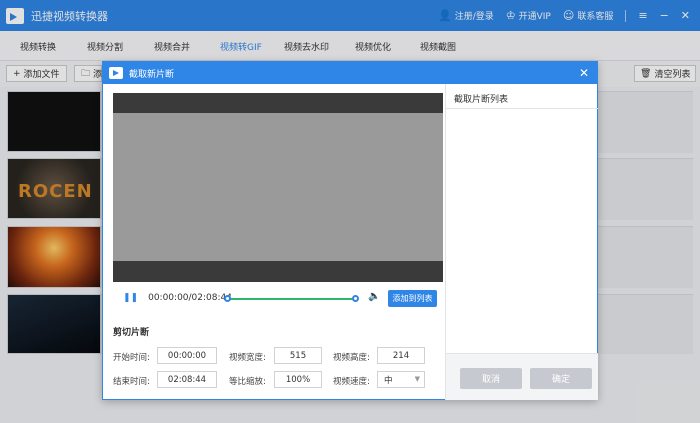 Image resolution: width=700 pixels, height=423 pixels. What do you see at coordinates (350, 73) in the screenshot?
I see `dialog-header: 截取新片断 ✕` at bounding box center [350, 73].